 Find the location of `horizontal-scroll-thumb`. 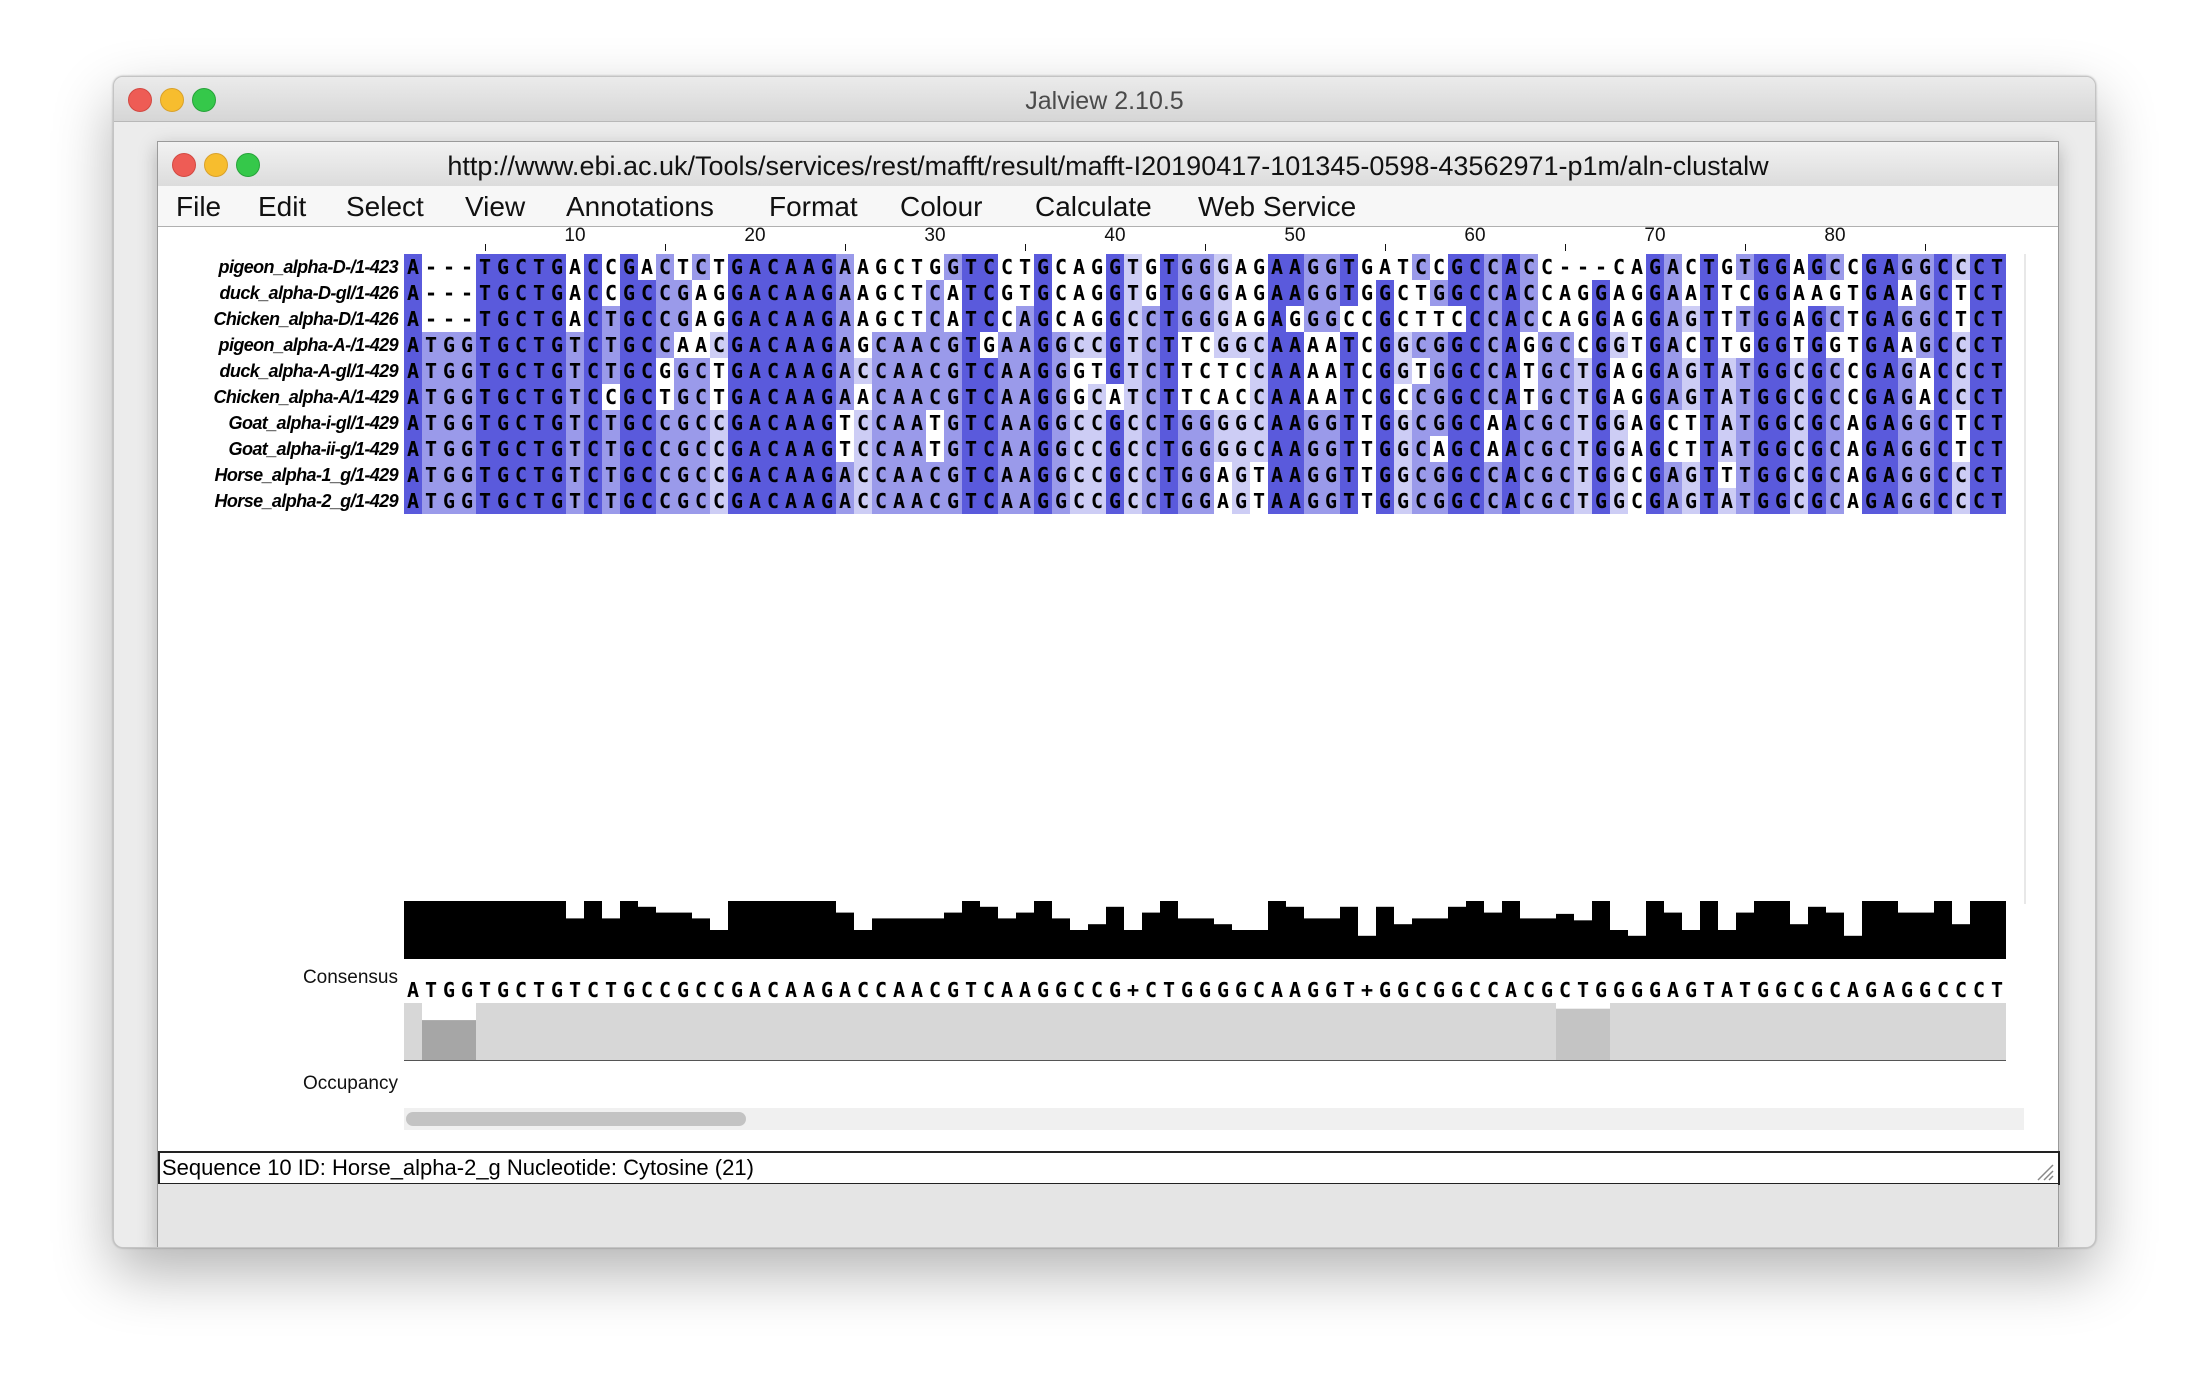

horizontal-scroll-thumb is located at coordinates (576, 1119).